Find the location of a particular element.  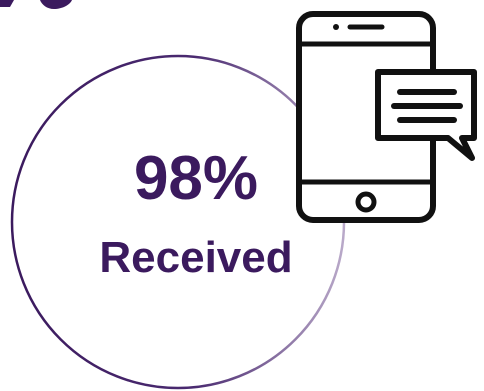

received-label: Received is located at coordinates (196, 257).